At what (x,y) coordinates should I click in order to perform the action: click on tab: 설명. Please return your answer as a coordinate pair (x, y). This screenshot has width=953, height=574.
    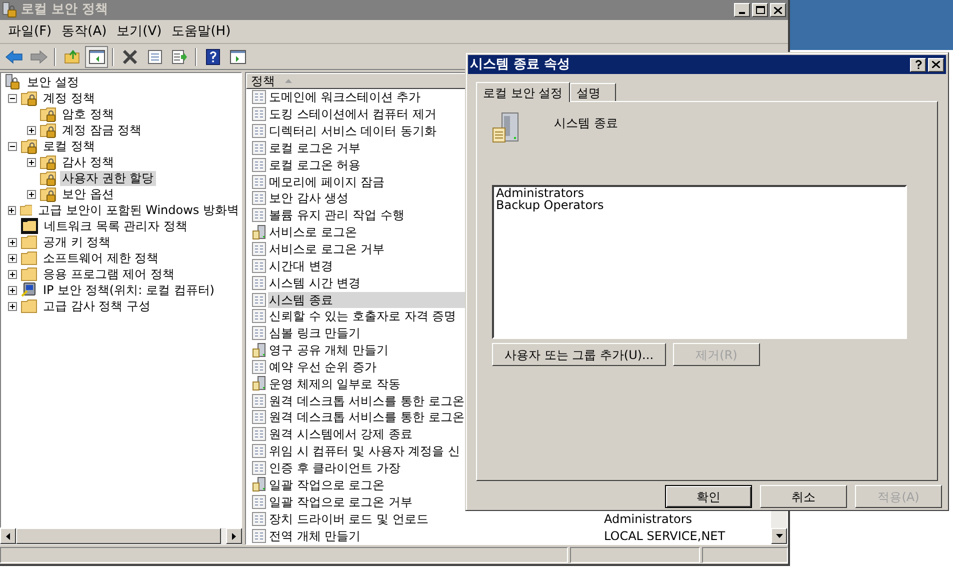
    Looking at the image, I should click on (593, 92).